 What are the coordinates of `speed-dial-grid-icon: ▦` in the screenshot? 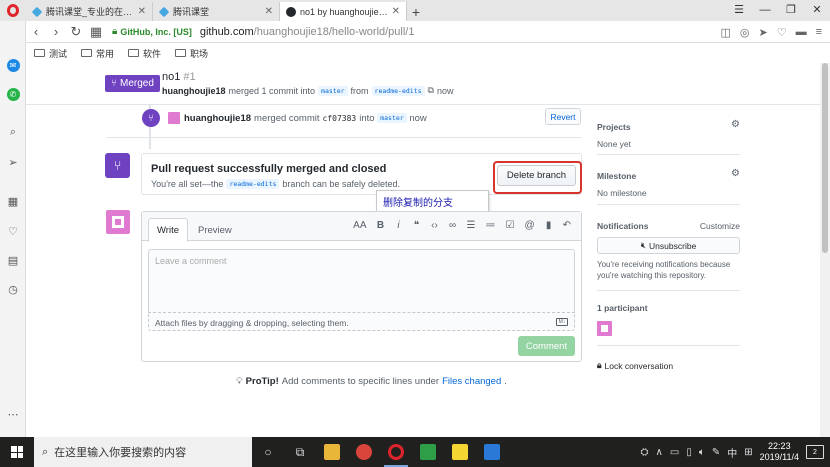 It's located at (13, 201).